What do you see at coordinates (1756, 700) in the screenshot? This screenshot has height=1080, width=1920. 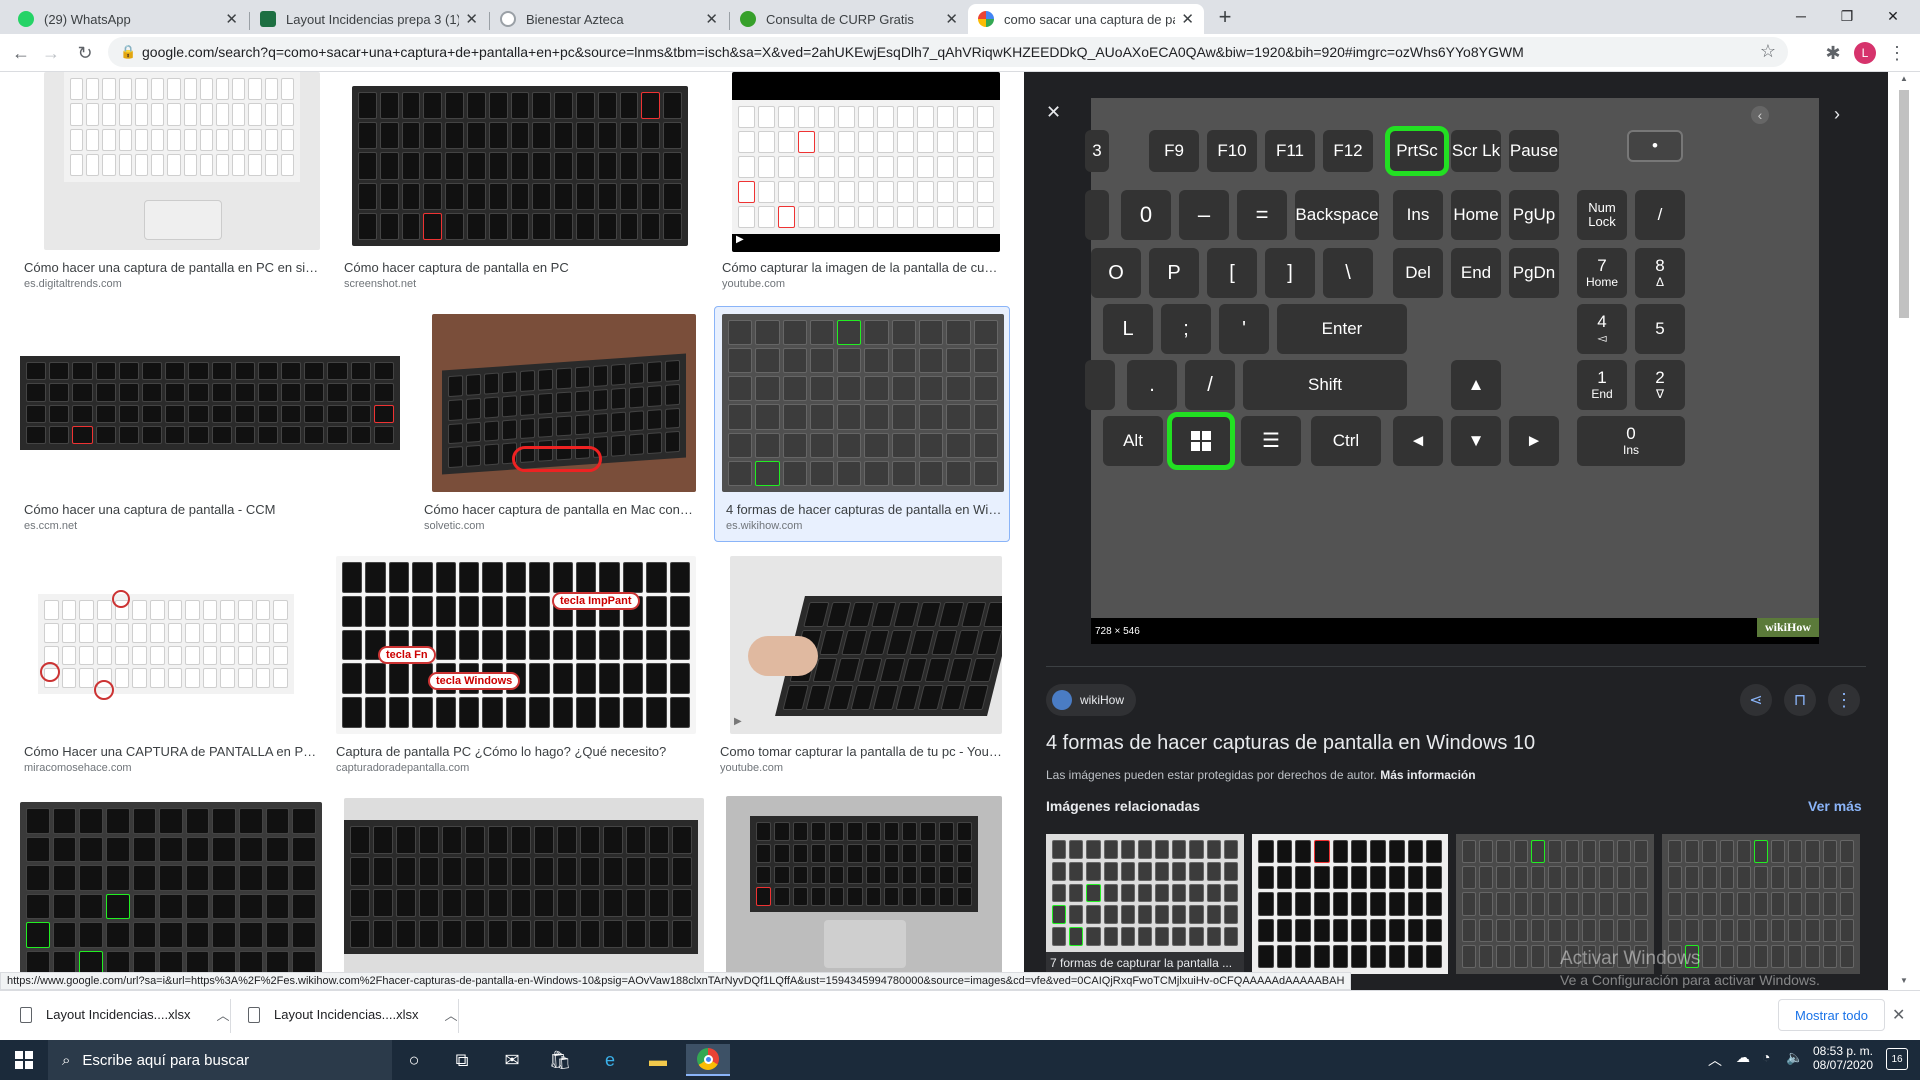 I see `share-icon: ⋖` at bounding box center [1756, 700].